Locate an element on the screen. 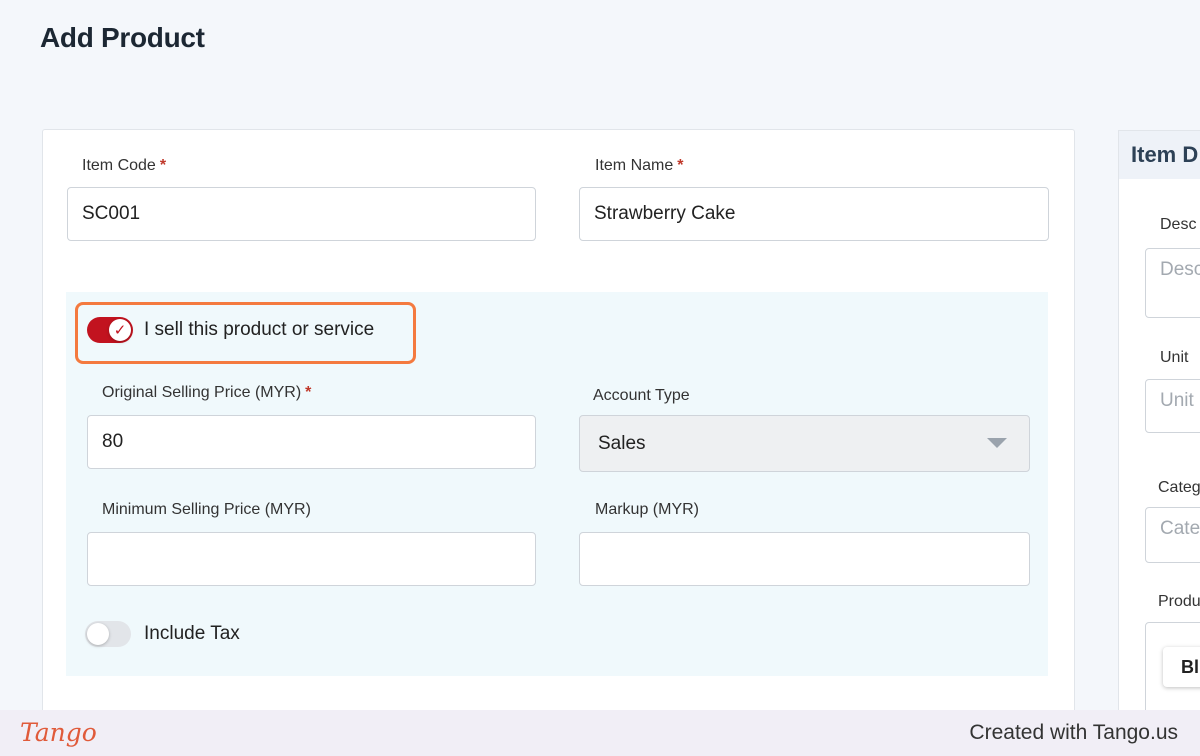  account-type-label: Account Type is located at coordinates (641, 395).